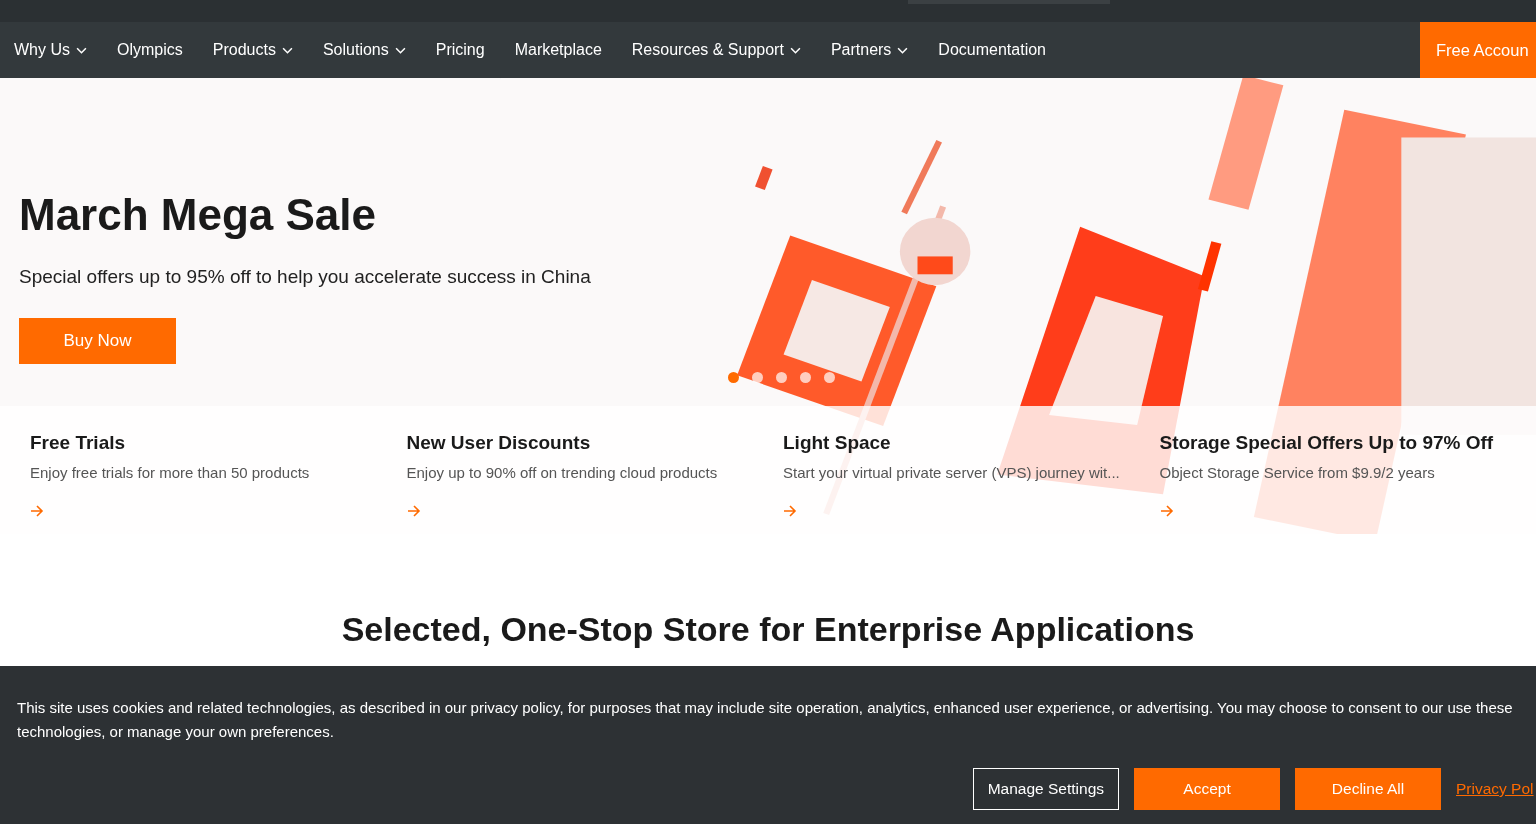 The height and width of the screenshot is (824, 1536). I want to click on card-title: Storage Special Offers Up to 97% Off, so click(1326, 443).